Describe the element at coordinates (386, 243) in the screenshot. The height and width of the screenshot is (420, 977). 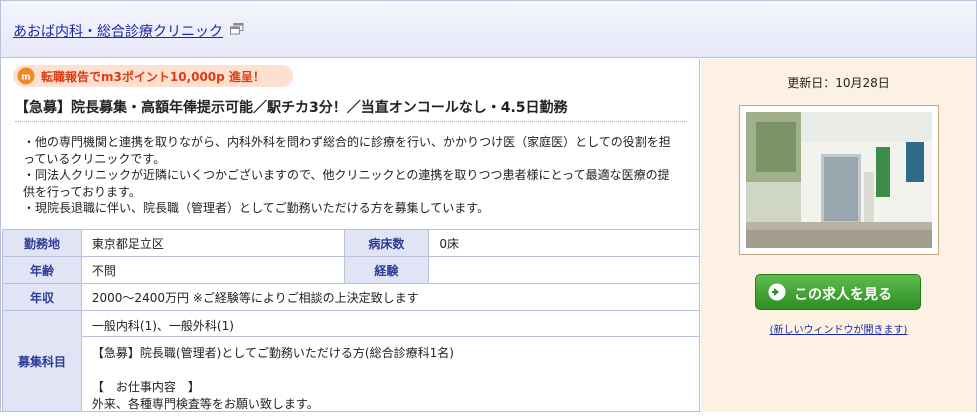
I see `beds-label: 病床数` at that location.